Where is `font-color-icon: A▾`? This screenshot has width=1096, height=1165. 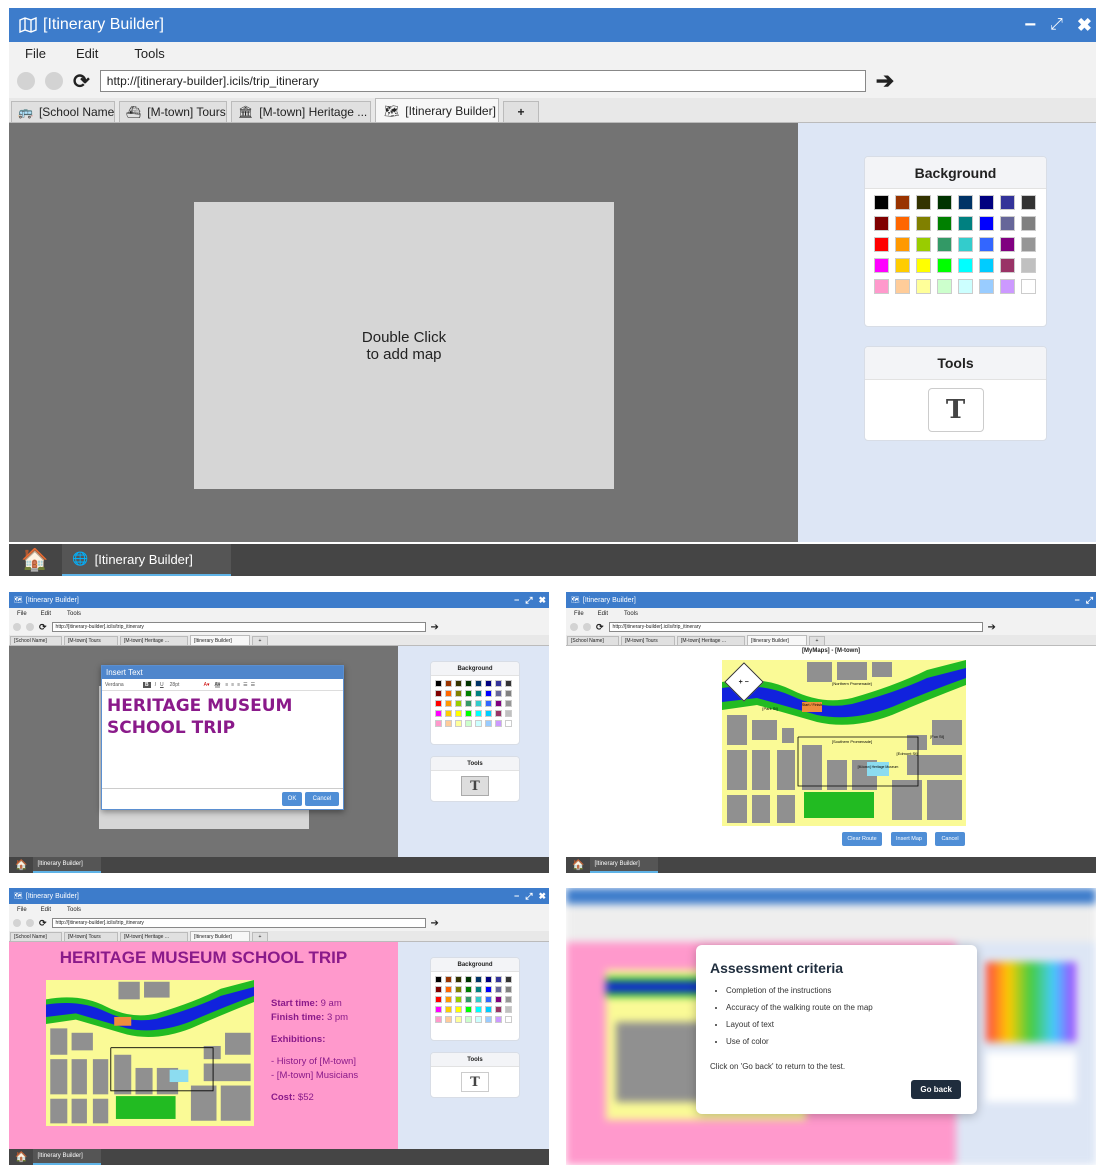 font-color-icon: A▾ is located at coordinates (207, 685).